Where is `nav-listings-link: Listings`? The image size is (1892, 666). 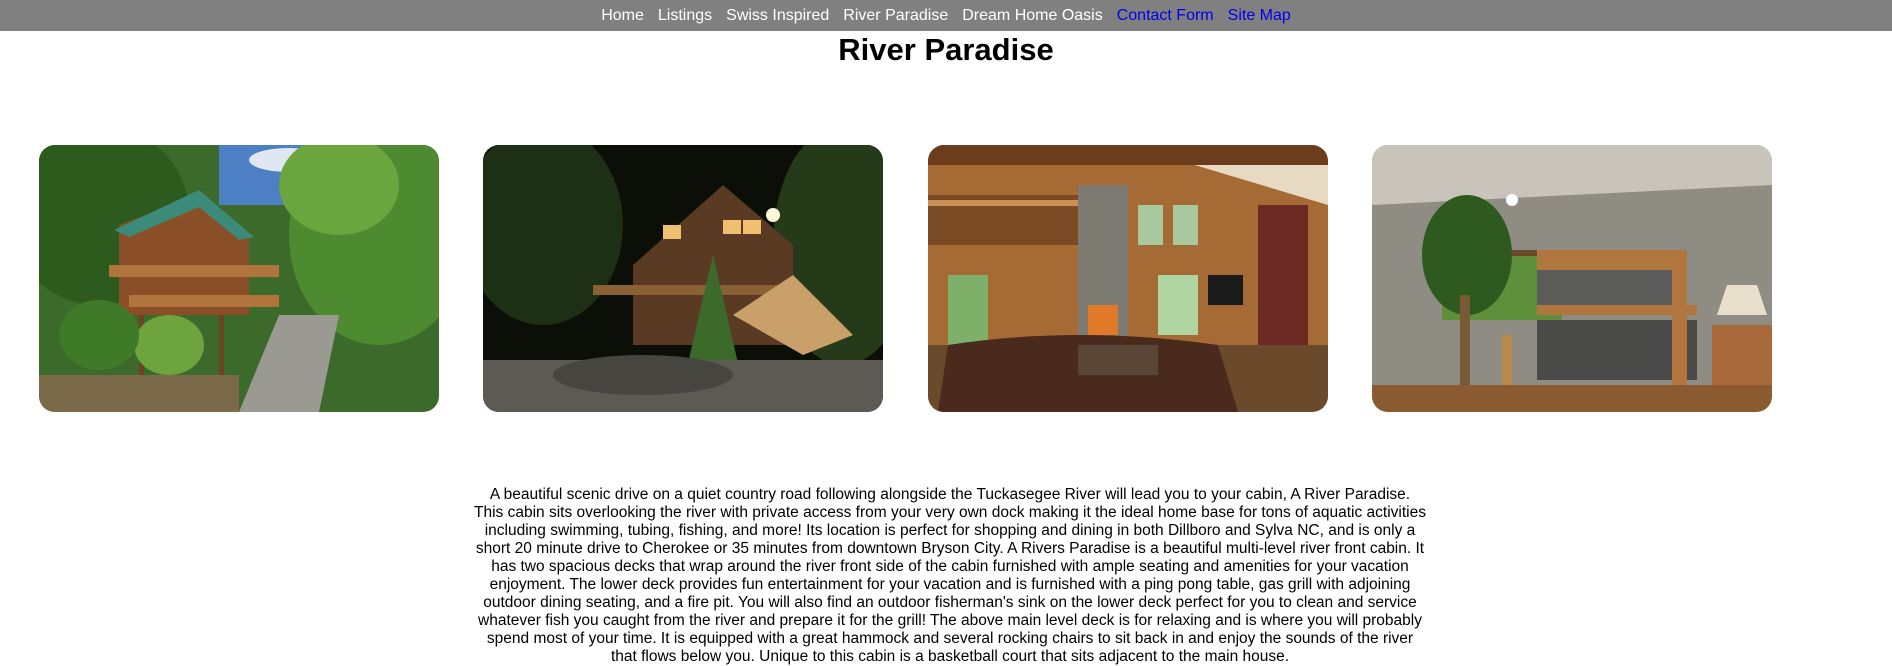 nav-listings-link: Listings is located at coordinates (685, 15).